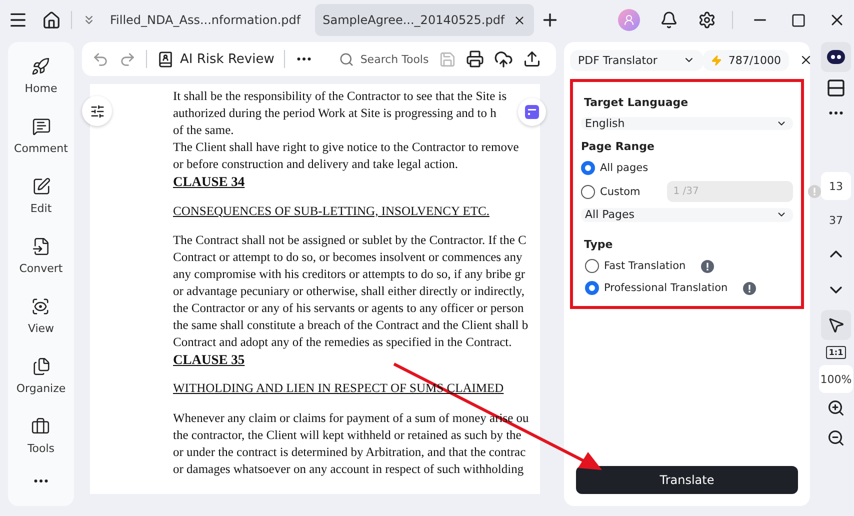 Image resolution: width=854 pixels, height=516 pixels. I want to click on undo-icon, so click(100, 59).